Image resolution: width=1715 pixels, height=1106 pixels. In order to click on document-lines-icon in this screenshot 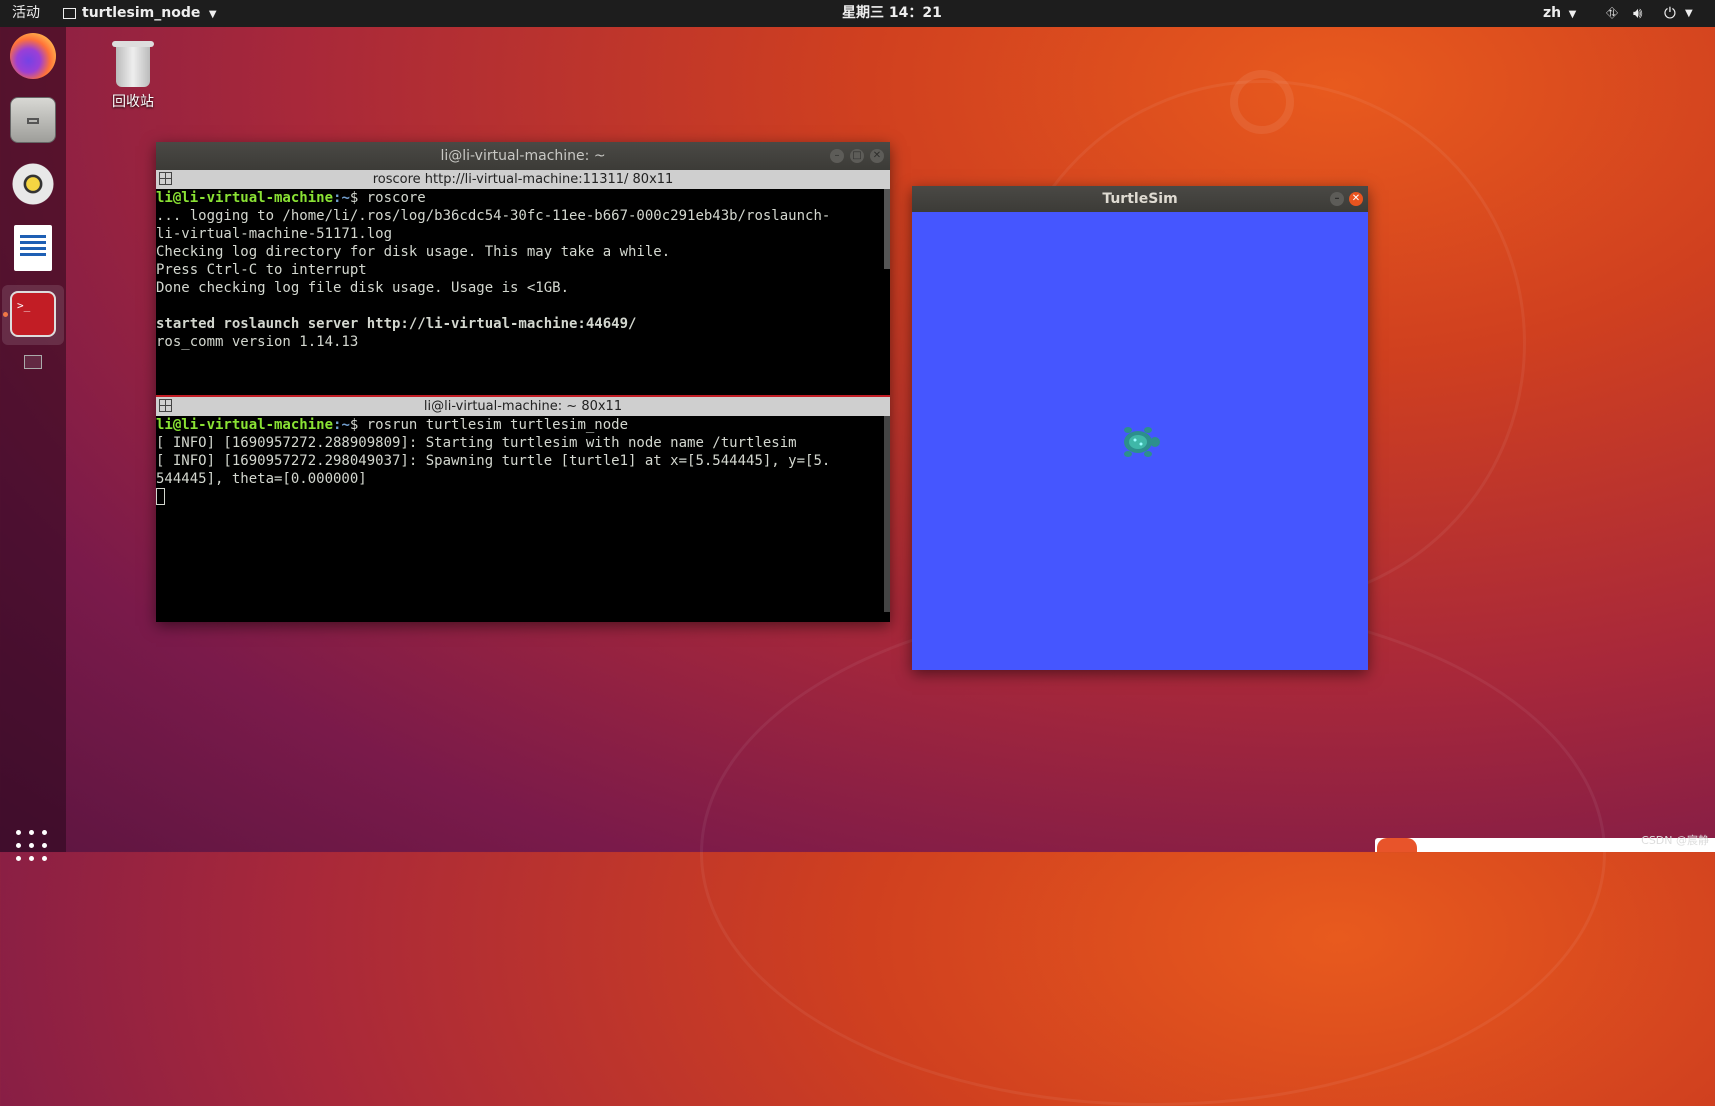, I will do `click(33, 246)`.